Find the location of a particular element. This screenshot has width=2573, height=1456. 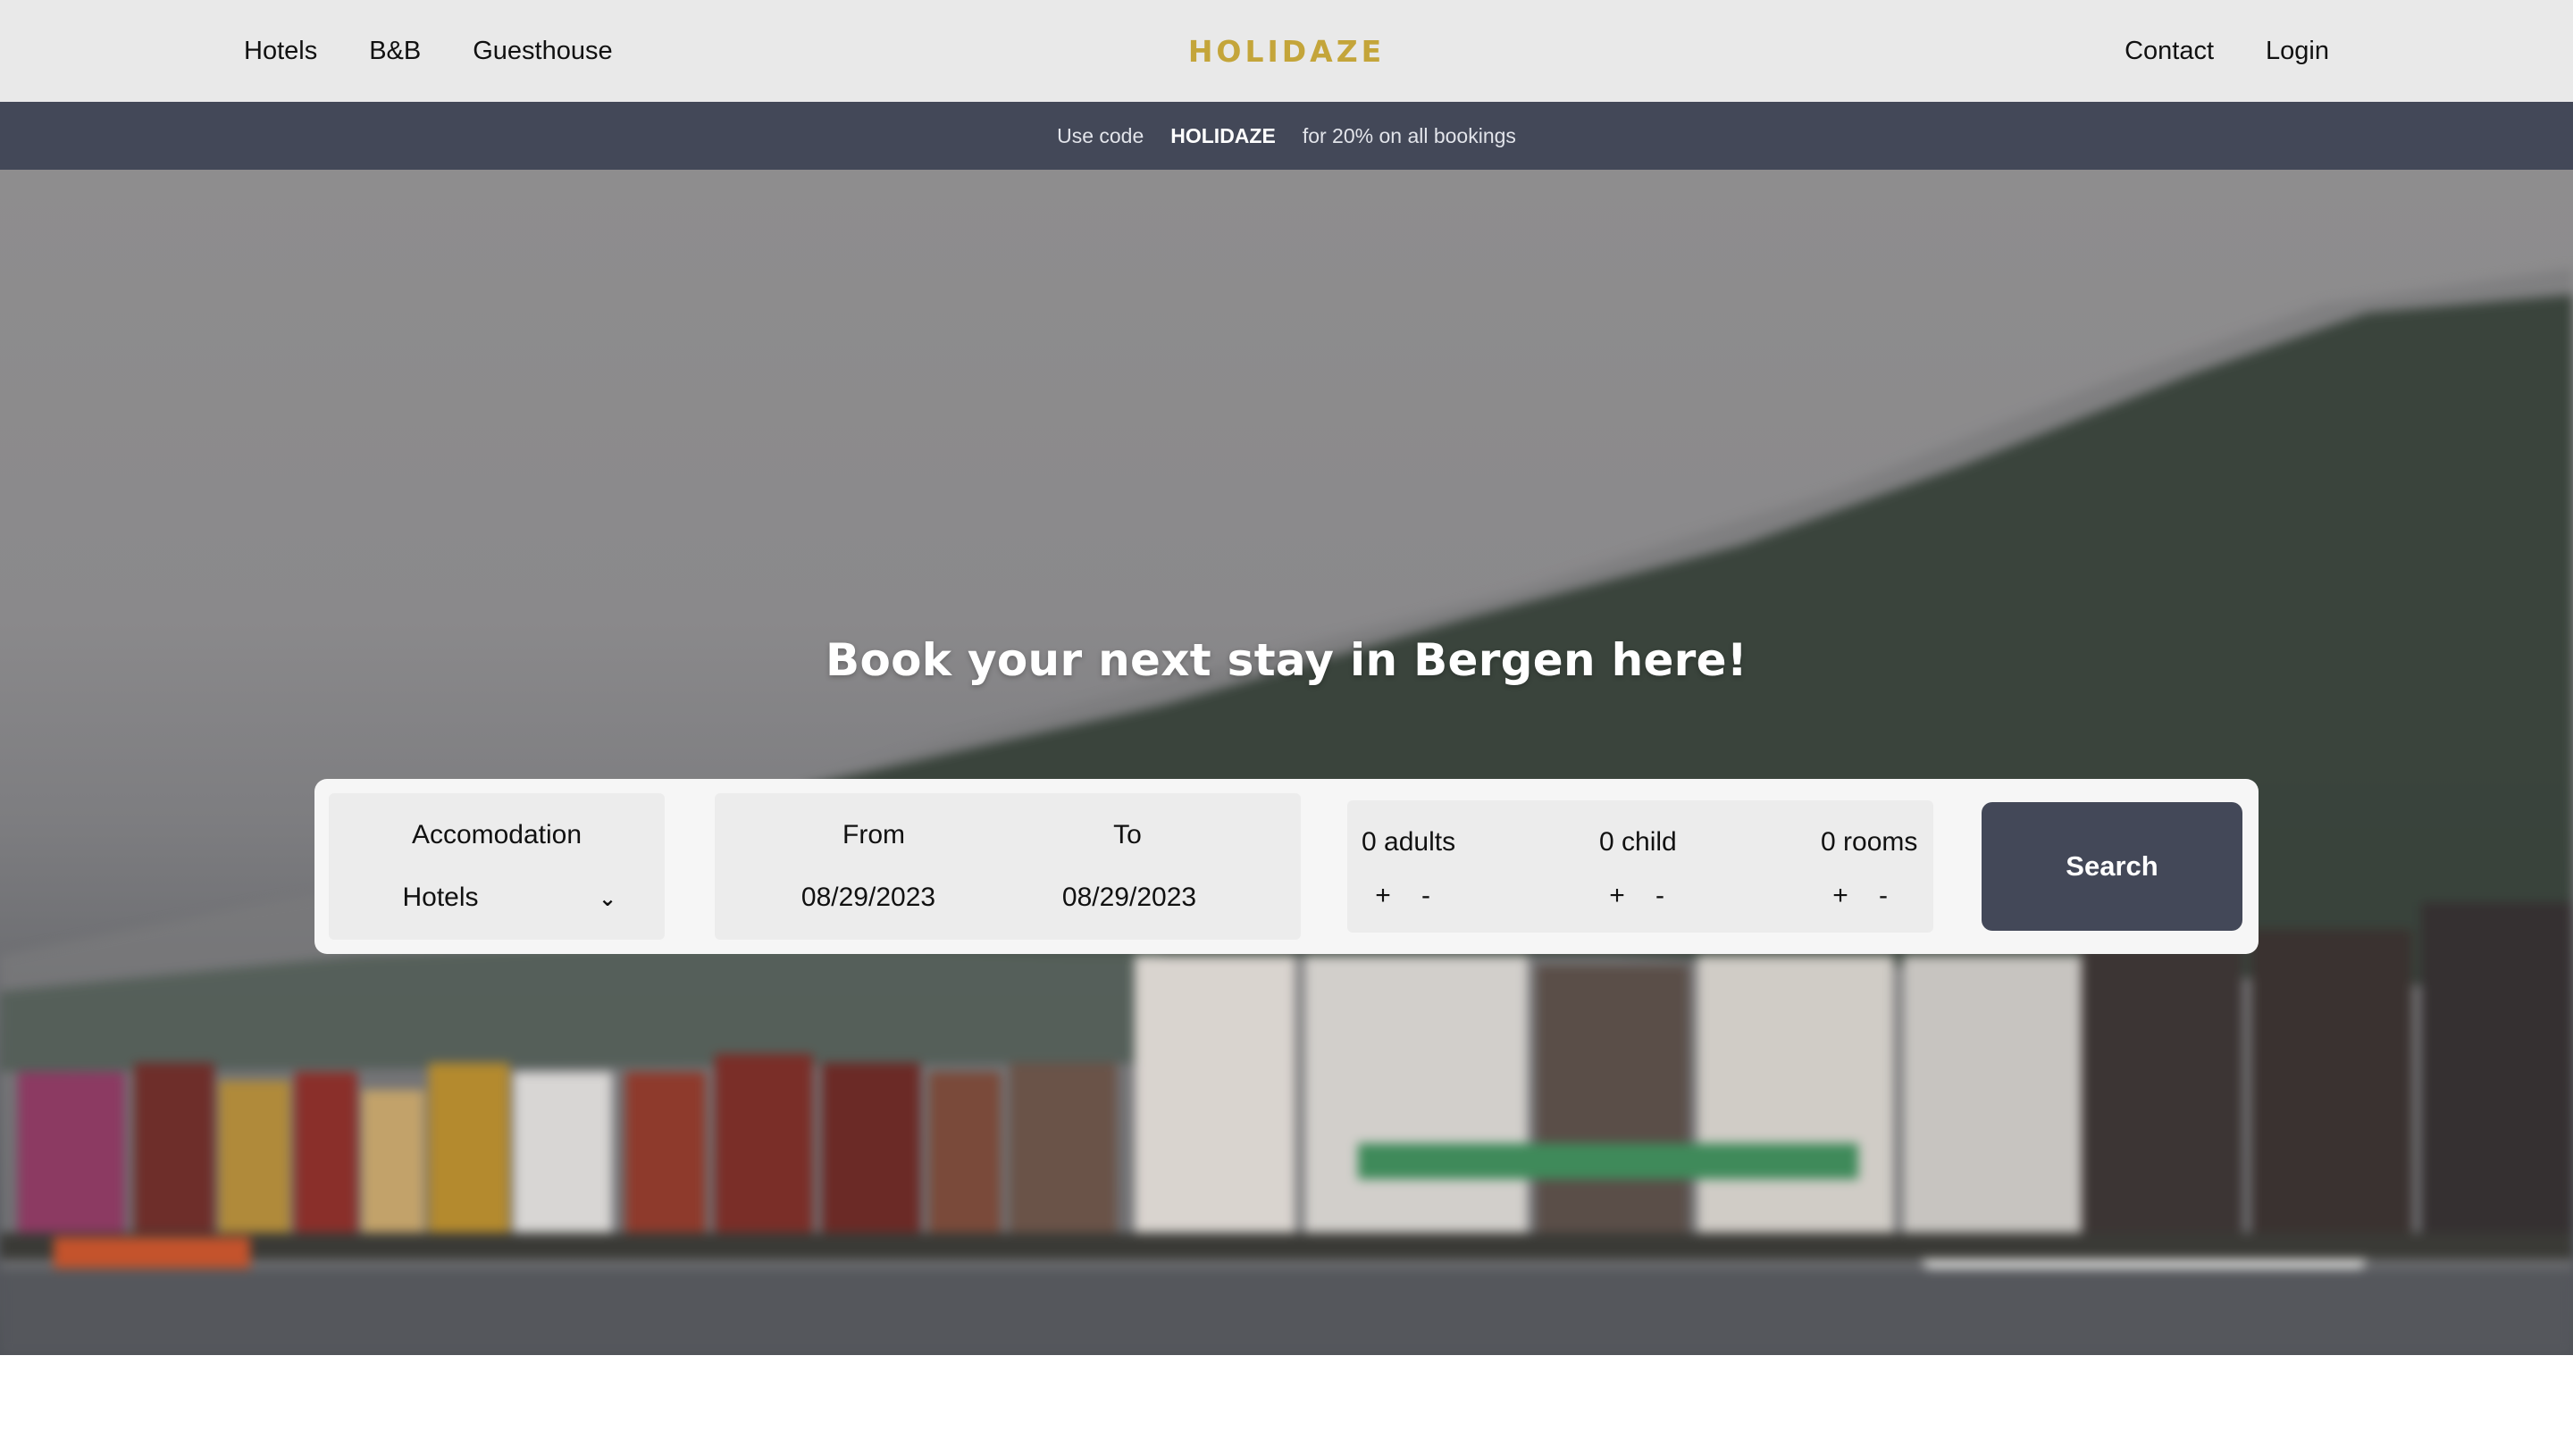

page-content-below is located at coordinates (1286, 1405).